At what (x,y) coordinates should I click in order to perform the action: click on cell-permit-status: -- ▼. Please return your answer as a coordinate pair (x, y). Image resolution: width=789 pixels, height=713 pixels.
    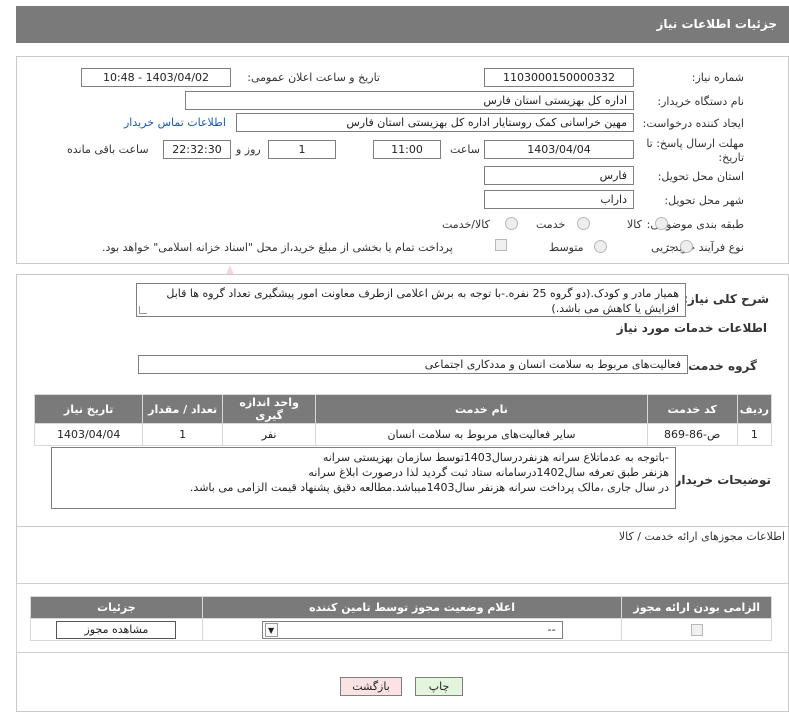
    Looking at the image, I should click on (412, 629).